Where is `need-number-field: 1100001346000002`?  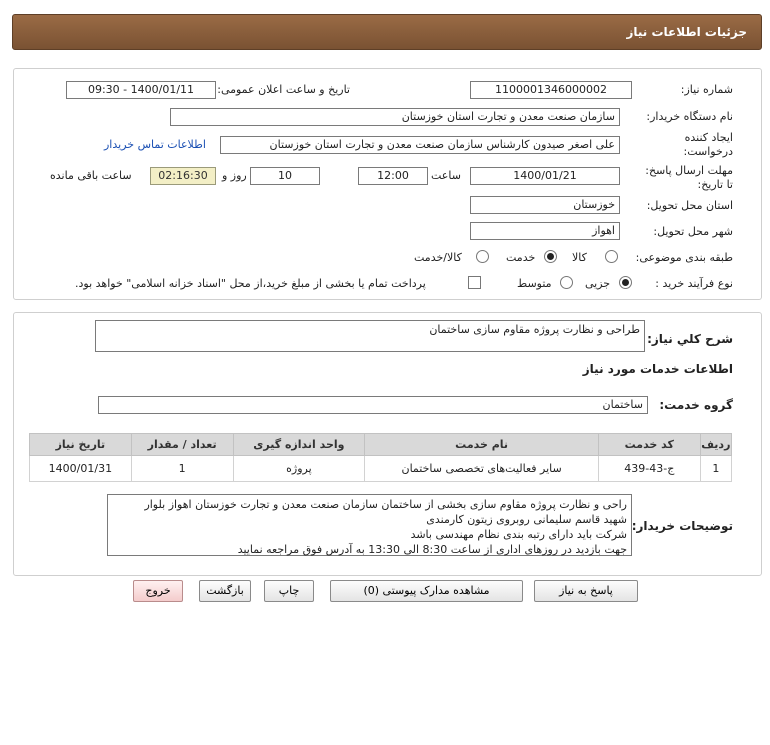
need-number-field: 1100001346000002 is located at coordinates (551, 90).